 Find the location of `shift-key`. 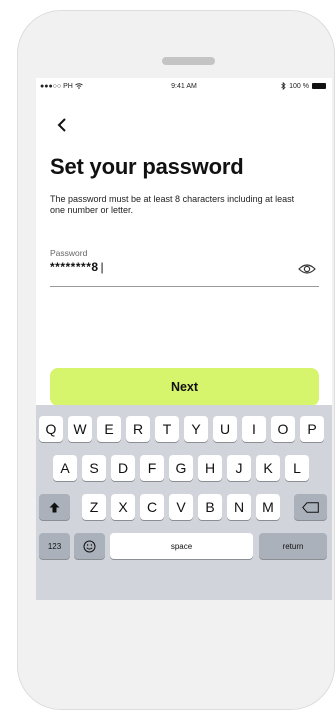

shift-key is located at coordinates (54, 507).